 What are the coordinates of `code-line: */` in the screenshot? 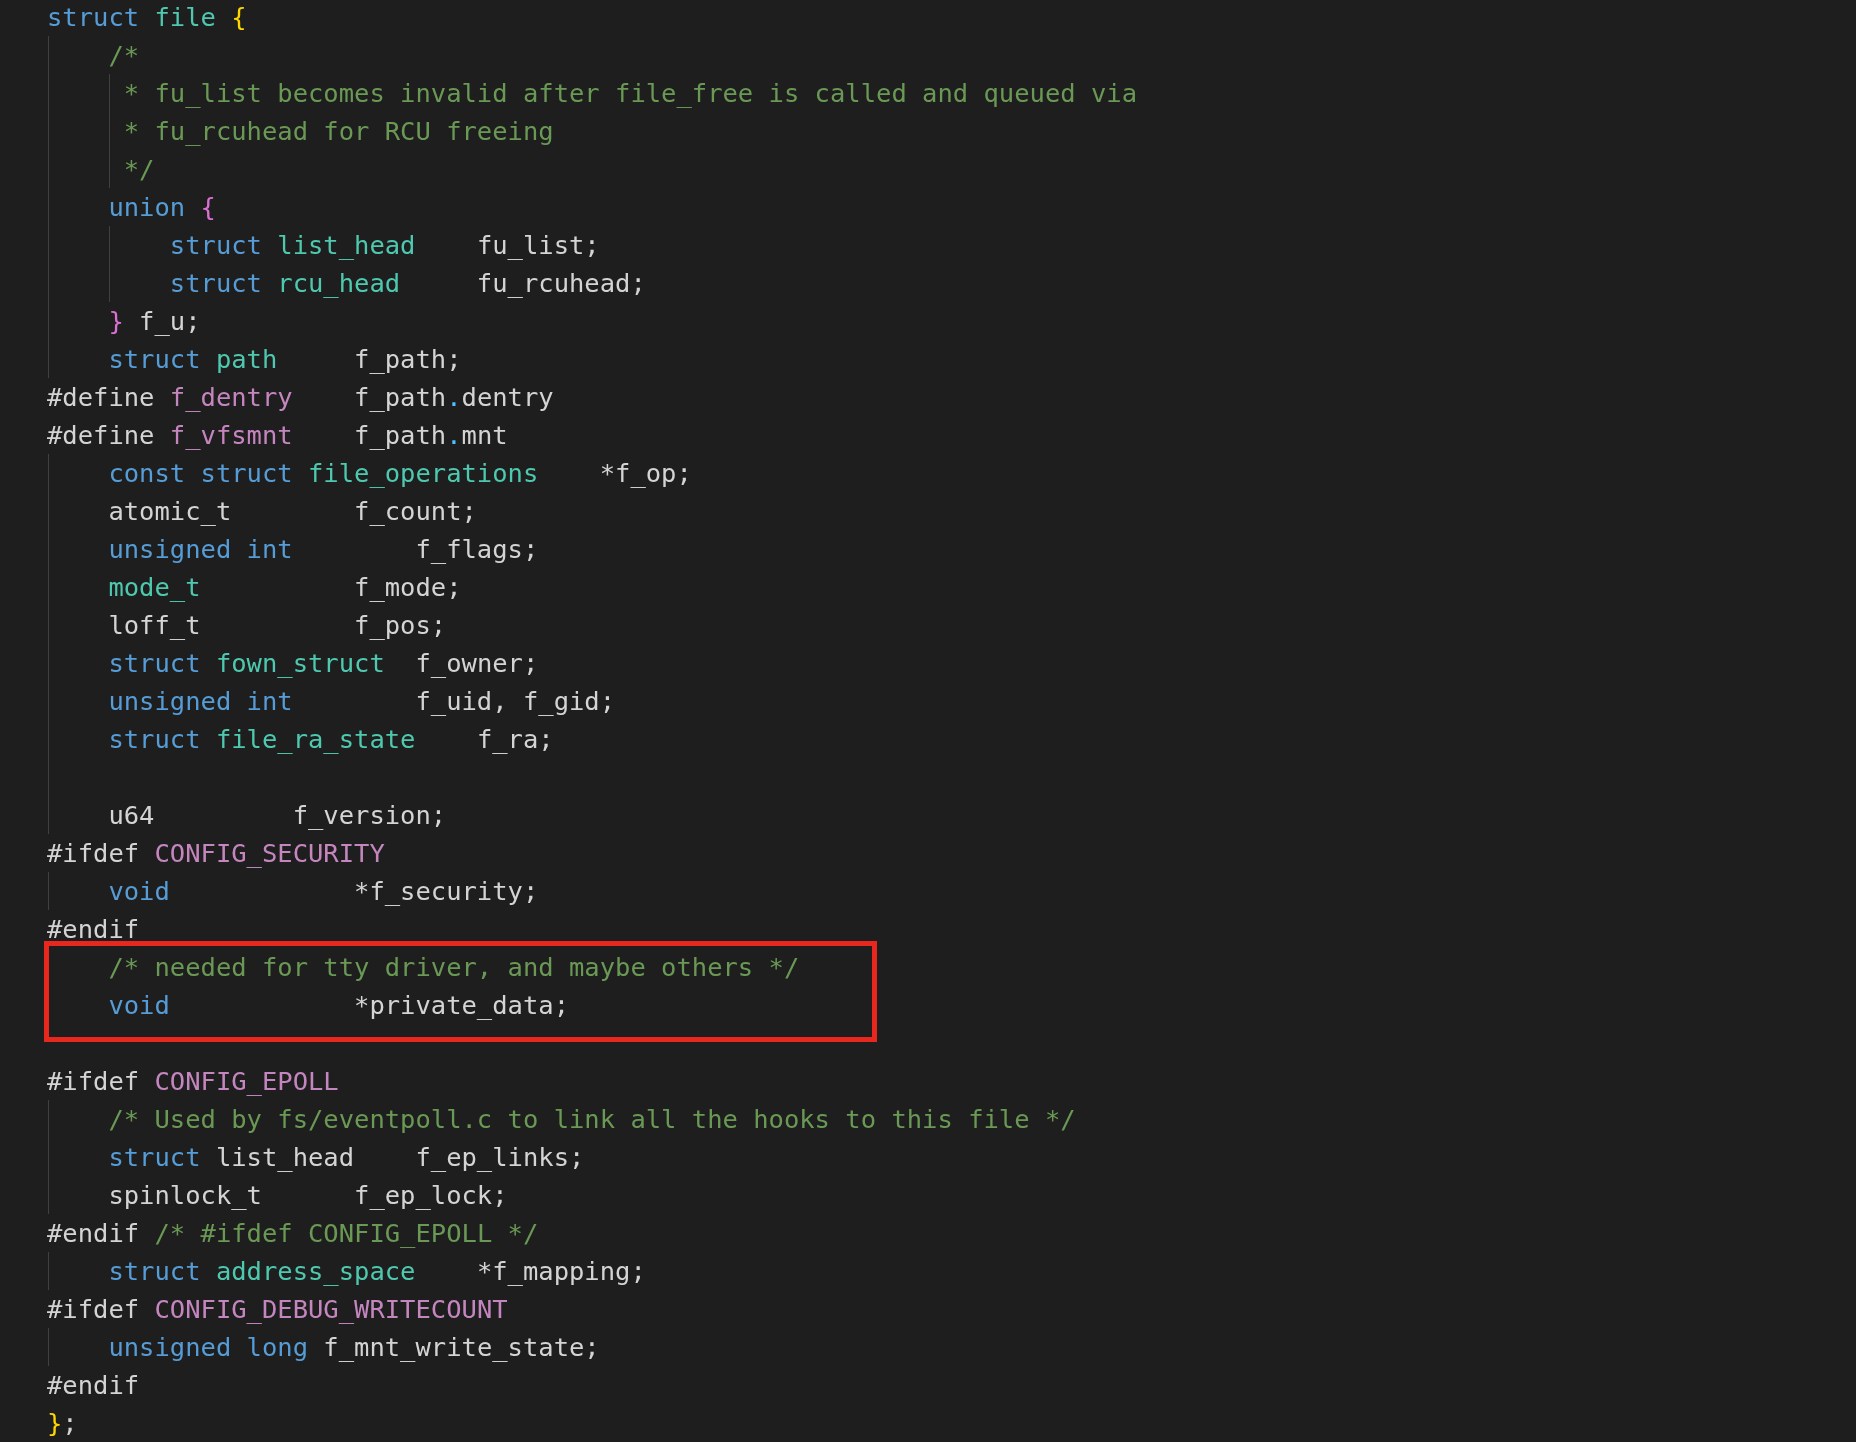 It's located at (138, 169).